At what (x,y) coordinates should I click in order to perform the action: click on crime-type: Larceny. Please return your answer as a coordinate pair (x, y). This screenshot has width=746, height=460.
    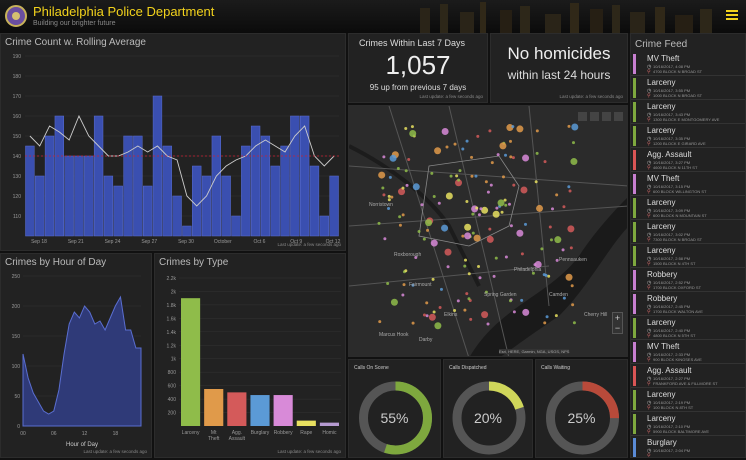
    Looking at the image, I should click on (661, 202).